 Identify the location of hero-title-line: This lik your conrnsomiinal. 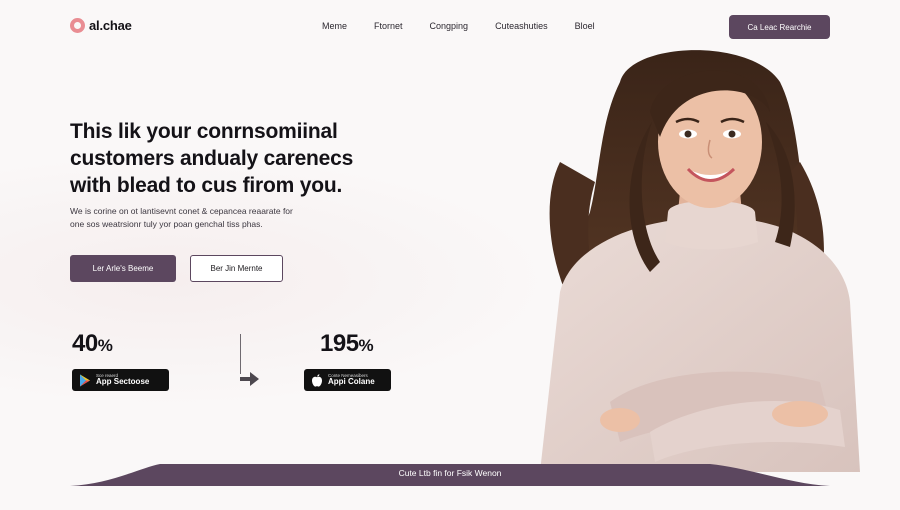
(204, 131).